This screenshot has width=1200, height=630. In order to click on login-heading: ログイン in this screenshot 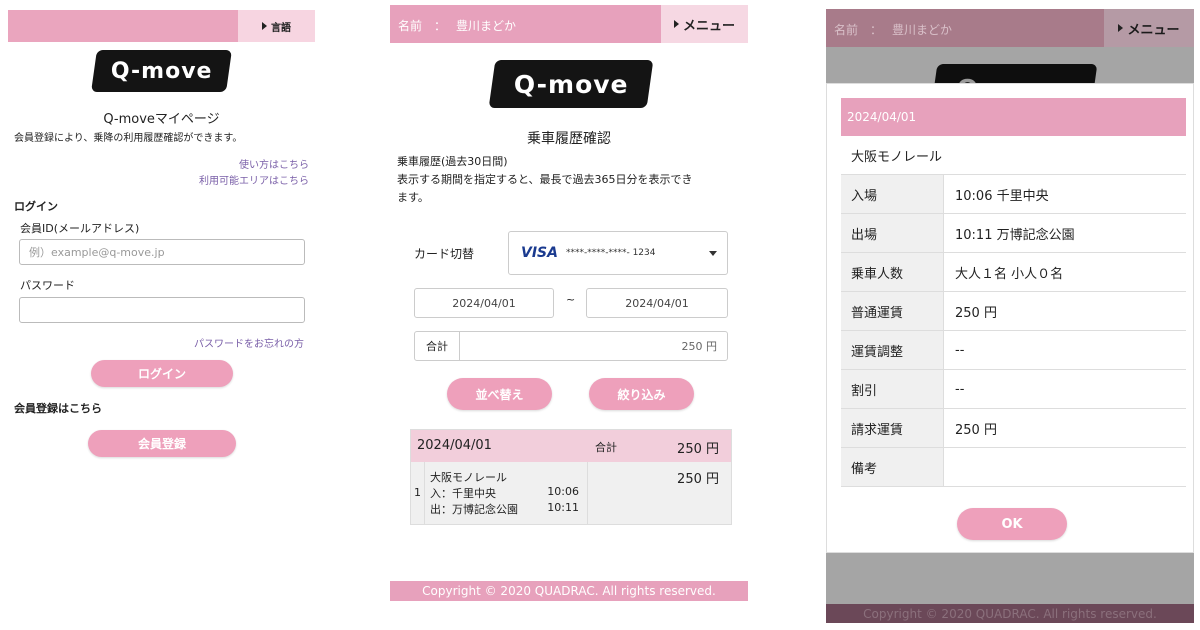, I will do `click(36, 206)`.